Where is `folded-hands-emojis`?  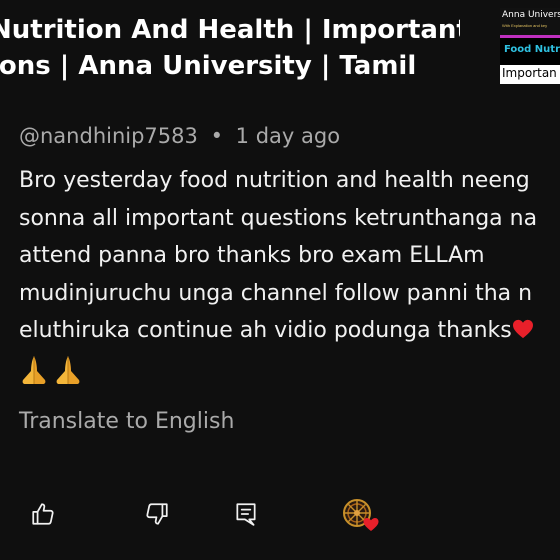
folded-hands-emojis is located at coordinates (51, 370).